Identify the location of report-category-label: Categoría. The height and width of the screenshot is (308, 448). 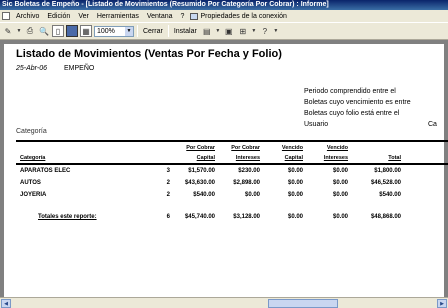
(31, 131).